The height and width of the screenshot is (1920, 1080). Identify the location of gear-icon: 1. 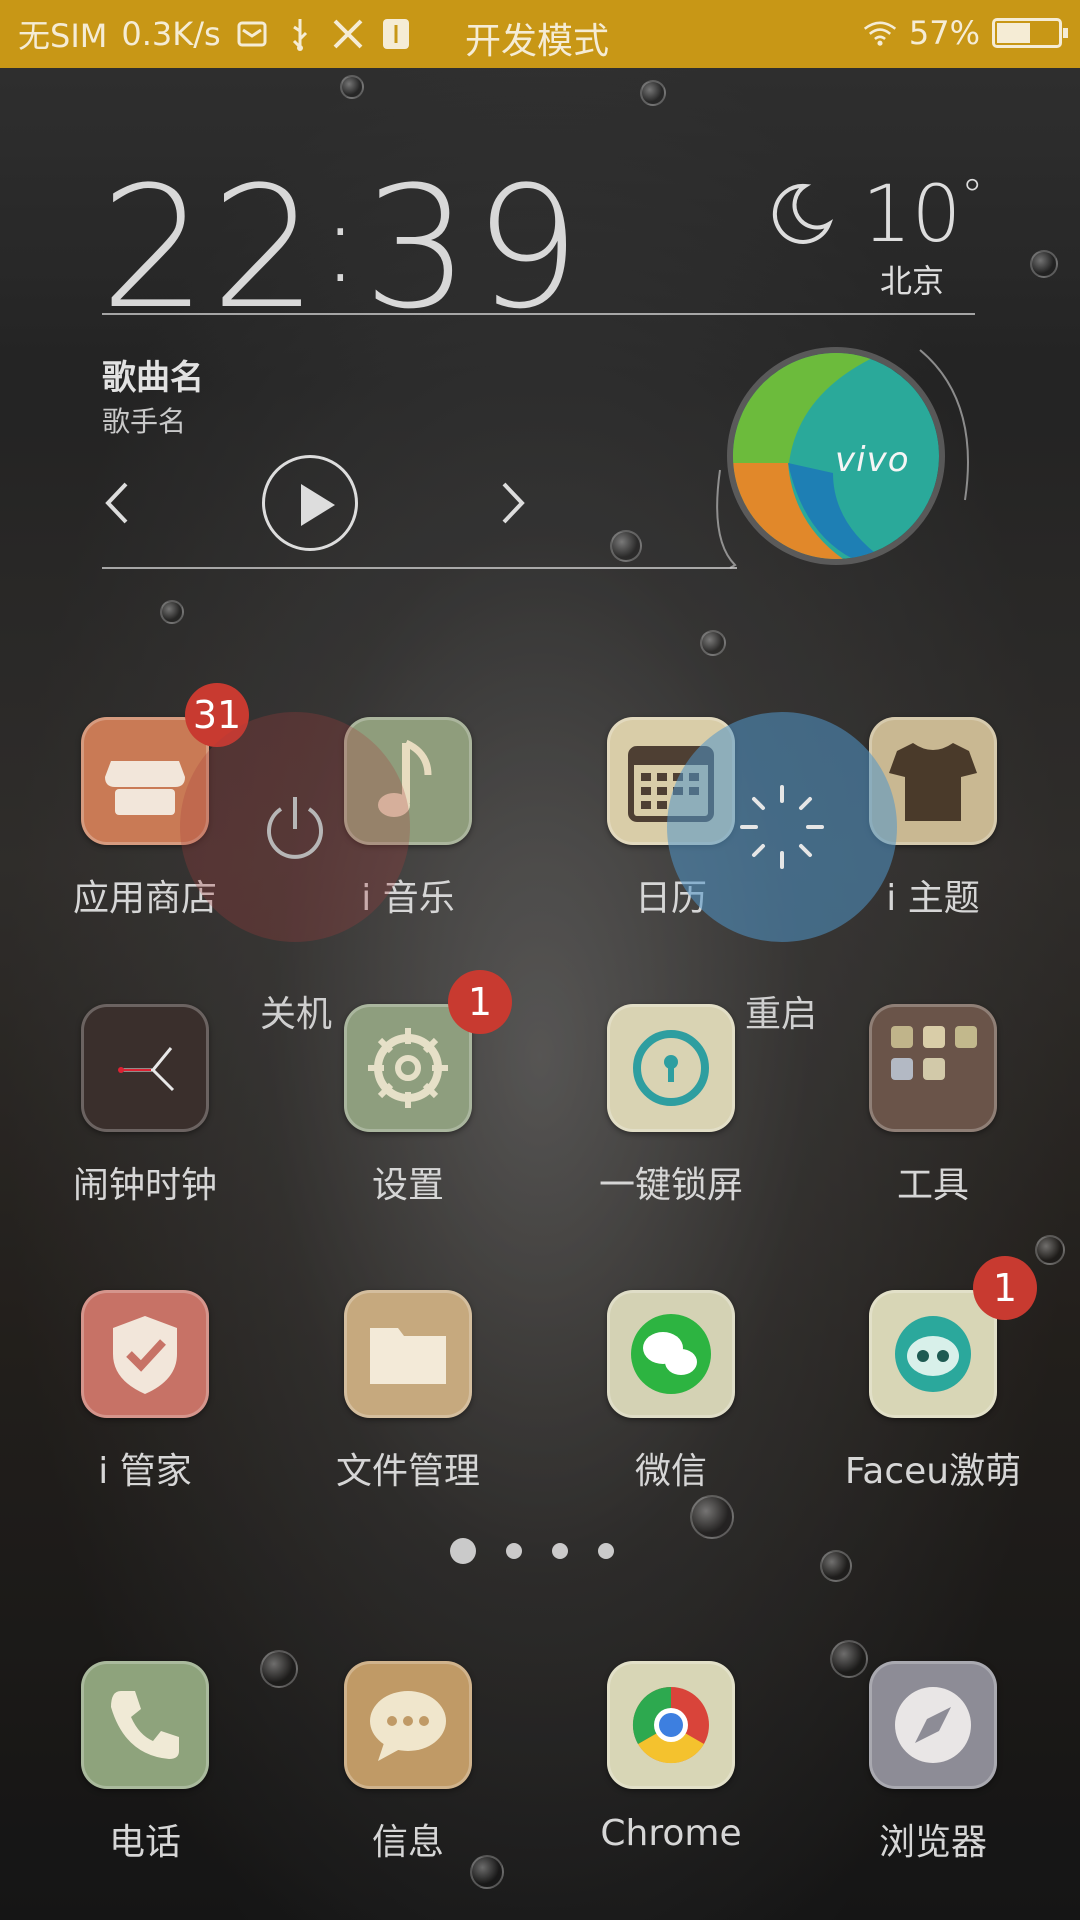
(428, 1051).